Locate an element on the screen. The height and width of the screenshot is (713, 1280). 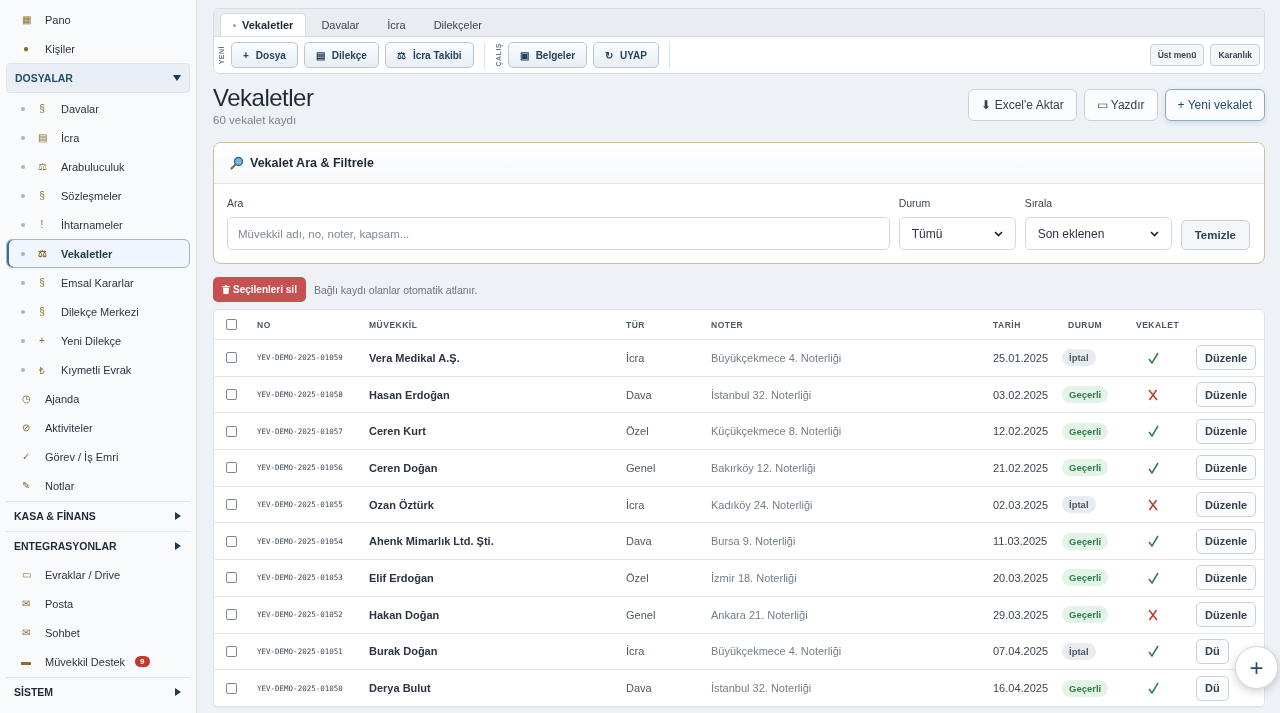
sidebar-item: ▤ İcra is located at coordinates (98, 137).